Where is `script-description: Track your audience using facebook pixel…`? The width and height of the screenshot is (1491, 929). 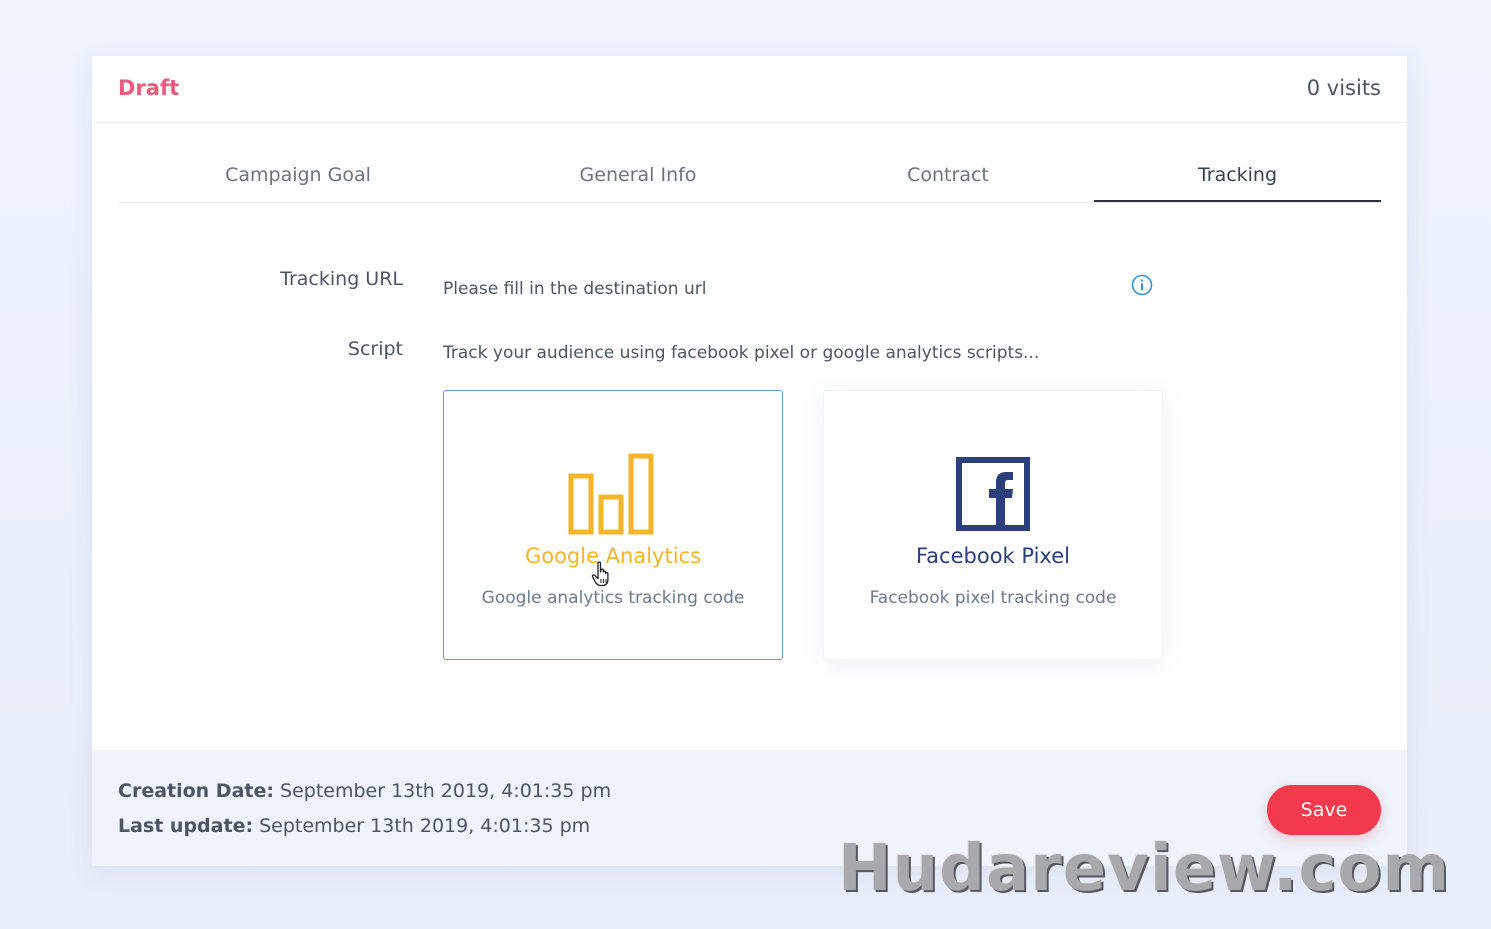
script-description: Track your audience using facebook pixel… is located at coordinates (741, 353).